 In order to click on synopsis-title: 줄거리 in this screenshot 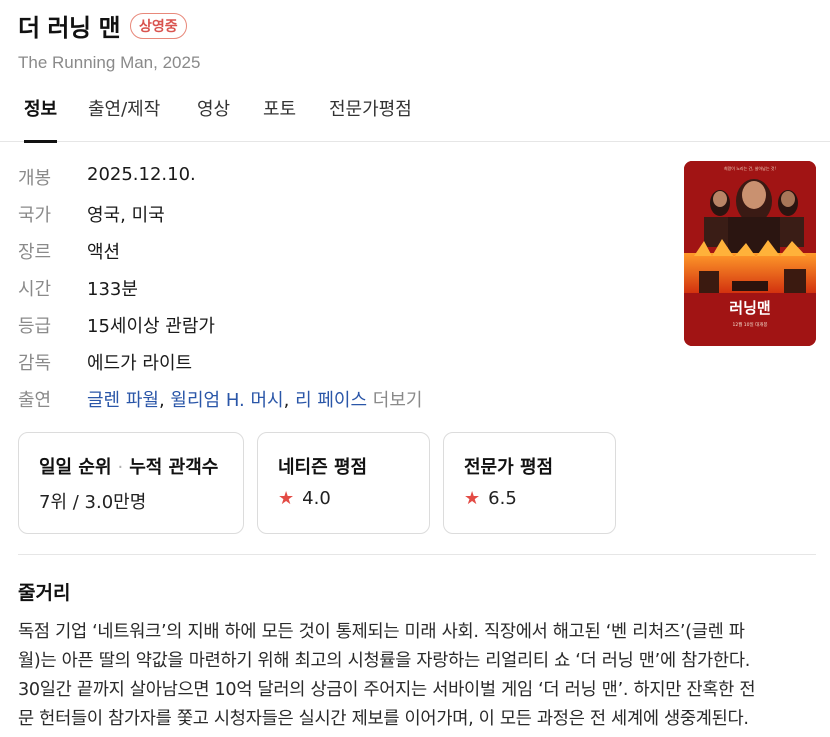, I will do `click(44, 593)`.